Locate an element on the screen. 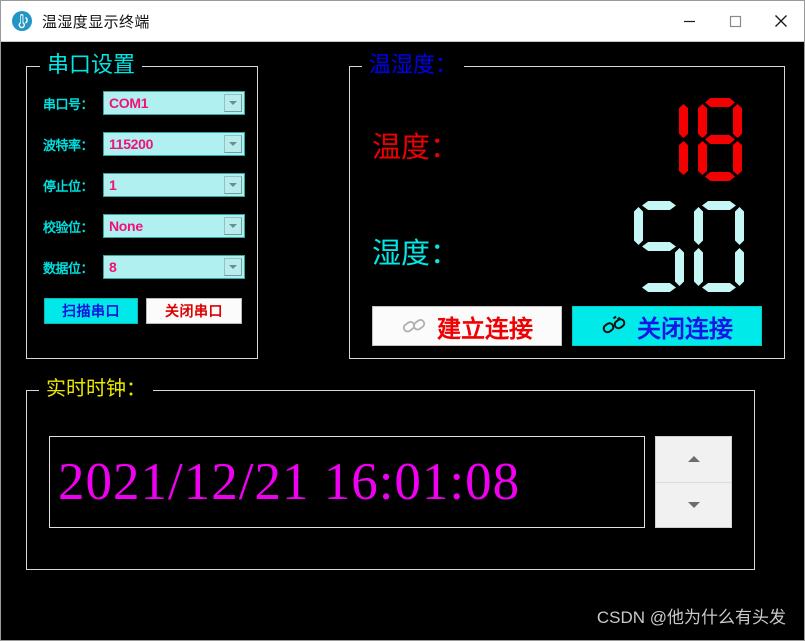 Image resolution: width=805 pixels, height=641 pixels. maximize-button is located at coordinates (735, 21).